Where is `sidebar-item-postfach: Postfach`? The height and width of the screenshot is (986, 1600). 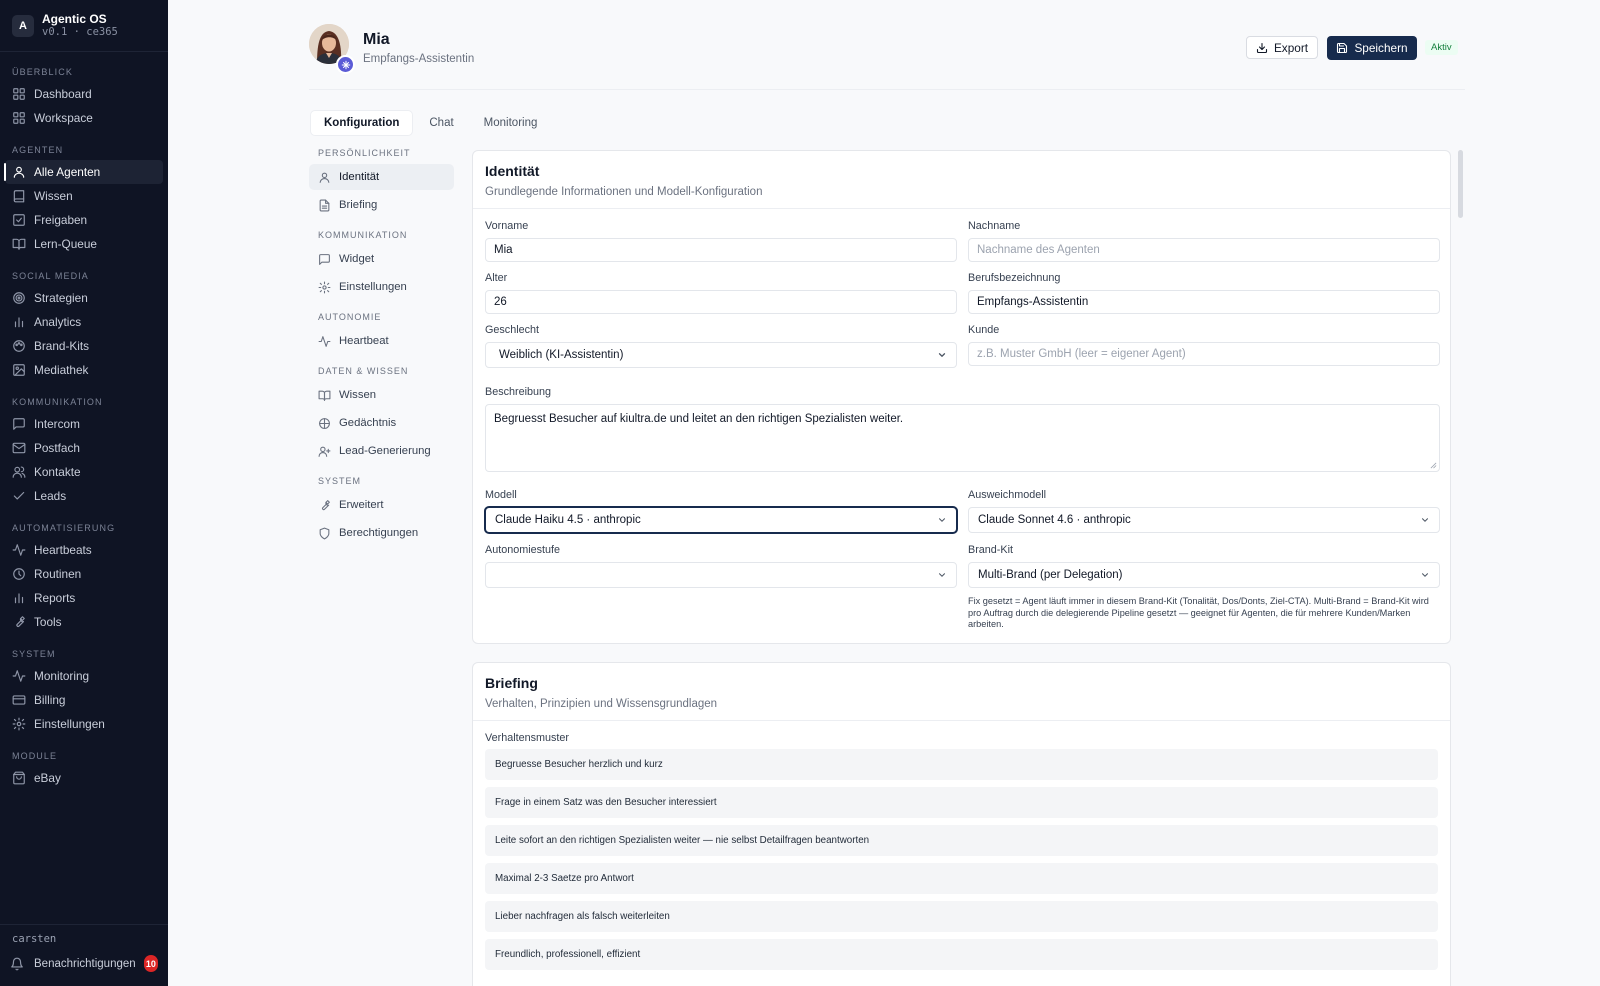 sidebar-item-postfach: Postfach is located at coordinates (84, 448).